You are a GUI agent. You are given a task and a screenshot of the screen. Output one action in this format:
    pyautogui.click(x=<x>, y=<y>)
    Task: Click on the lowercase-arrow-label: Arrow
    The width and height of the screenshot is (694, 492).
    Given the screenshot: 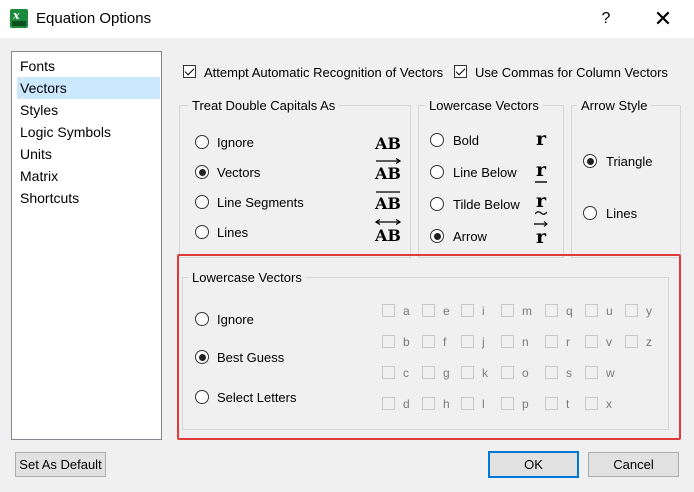 What is the action you would take?
    pyautogui.click(x=470, y=236)
    